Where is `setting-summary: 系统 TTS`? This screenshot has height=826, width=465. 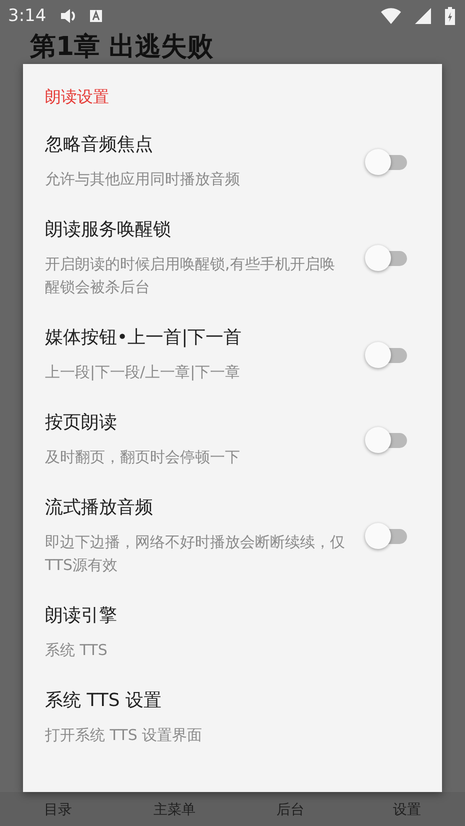 setting-summary: 系统 TTS is located at coordinates (76, 650).